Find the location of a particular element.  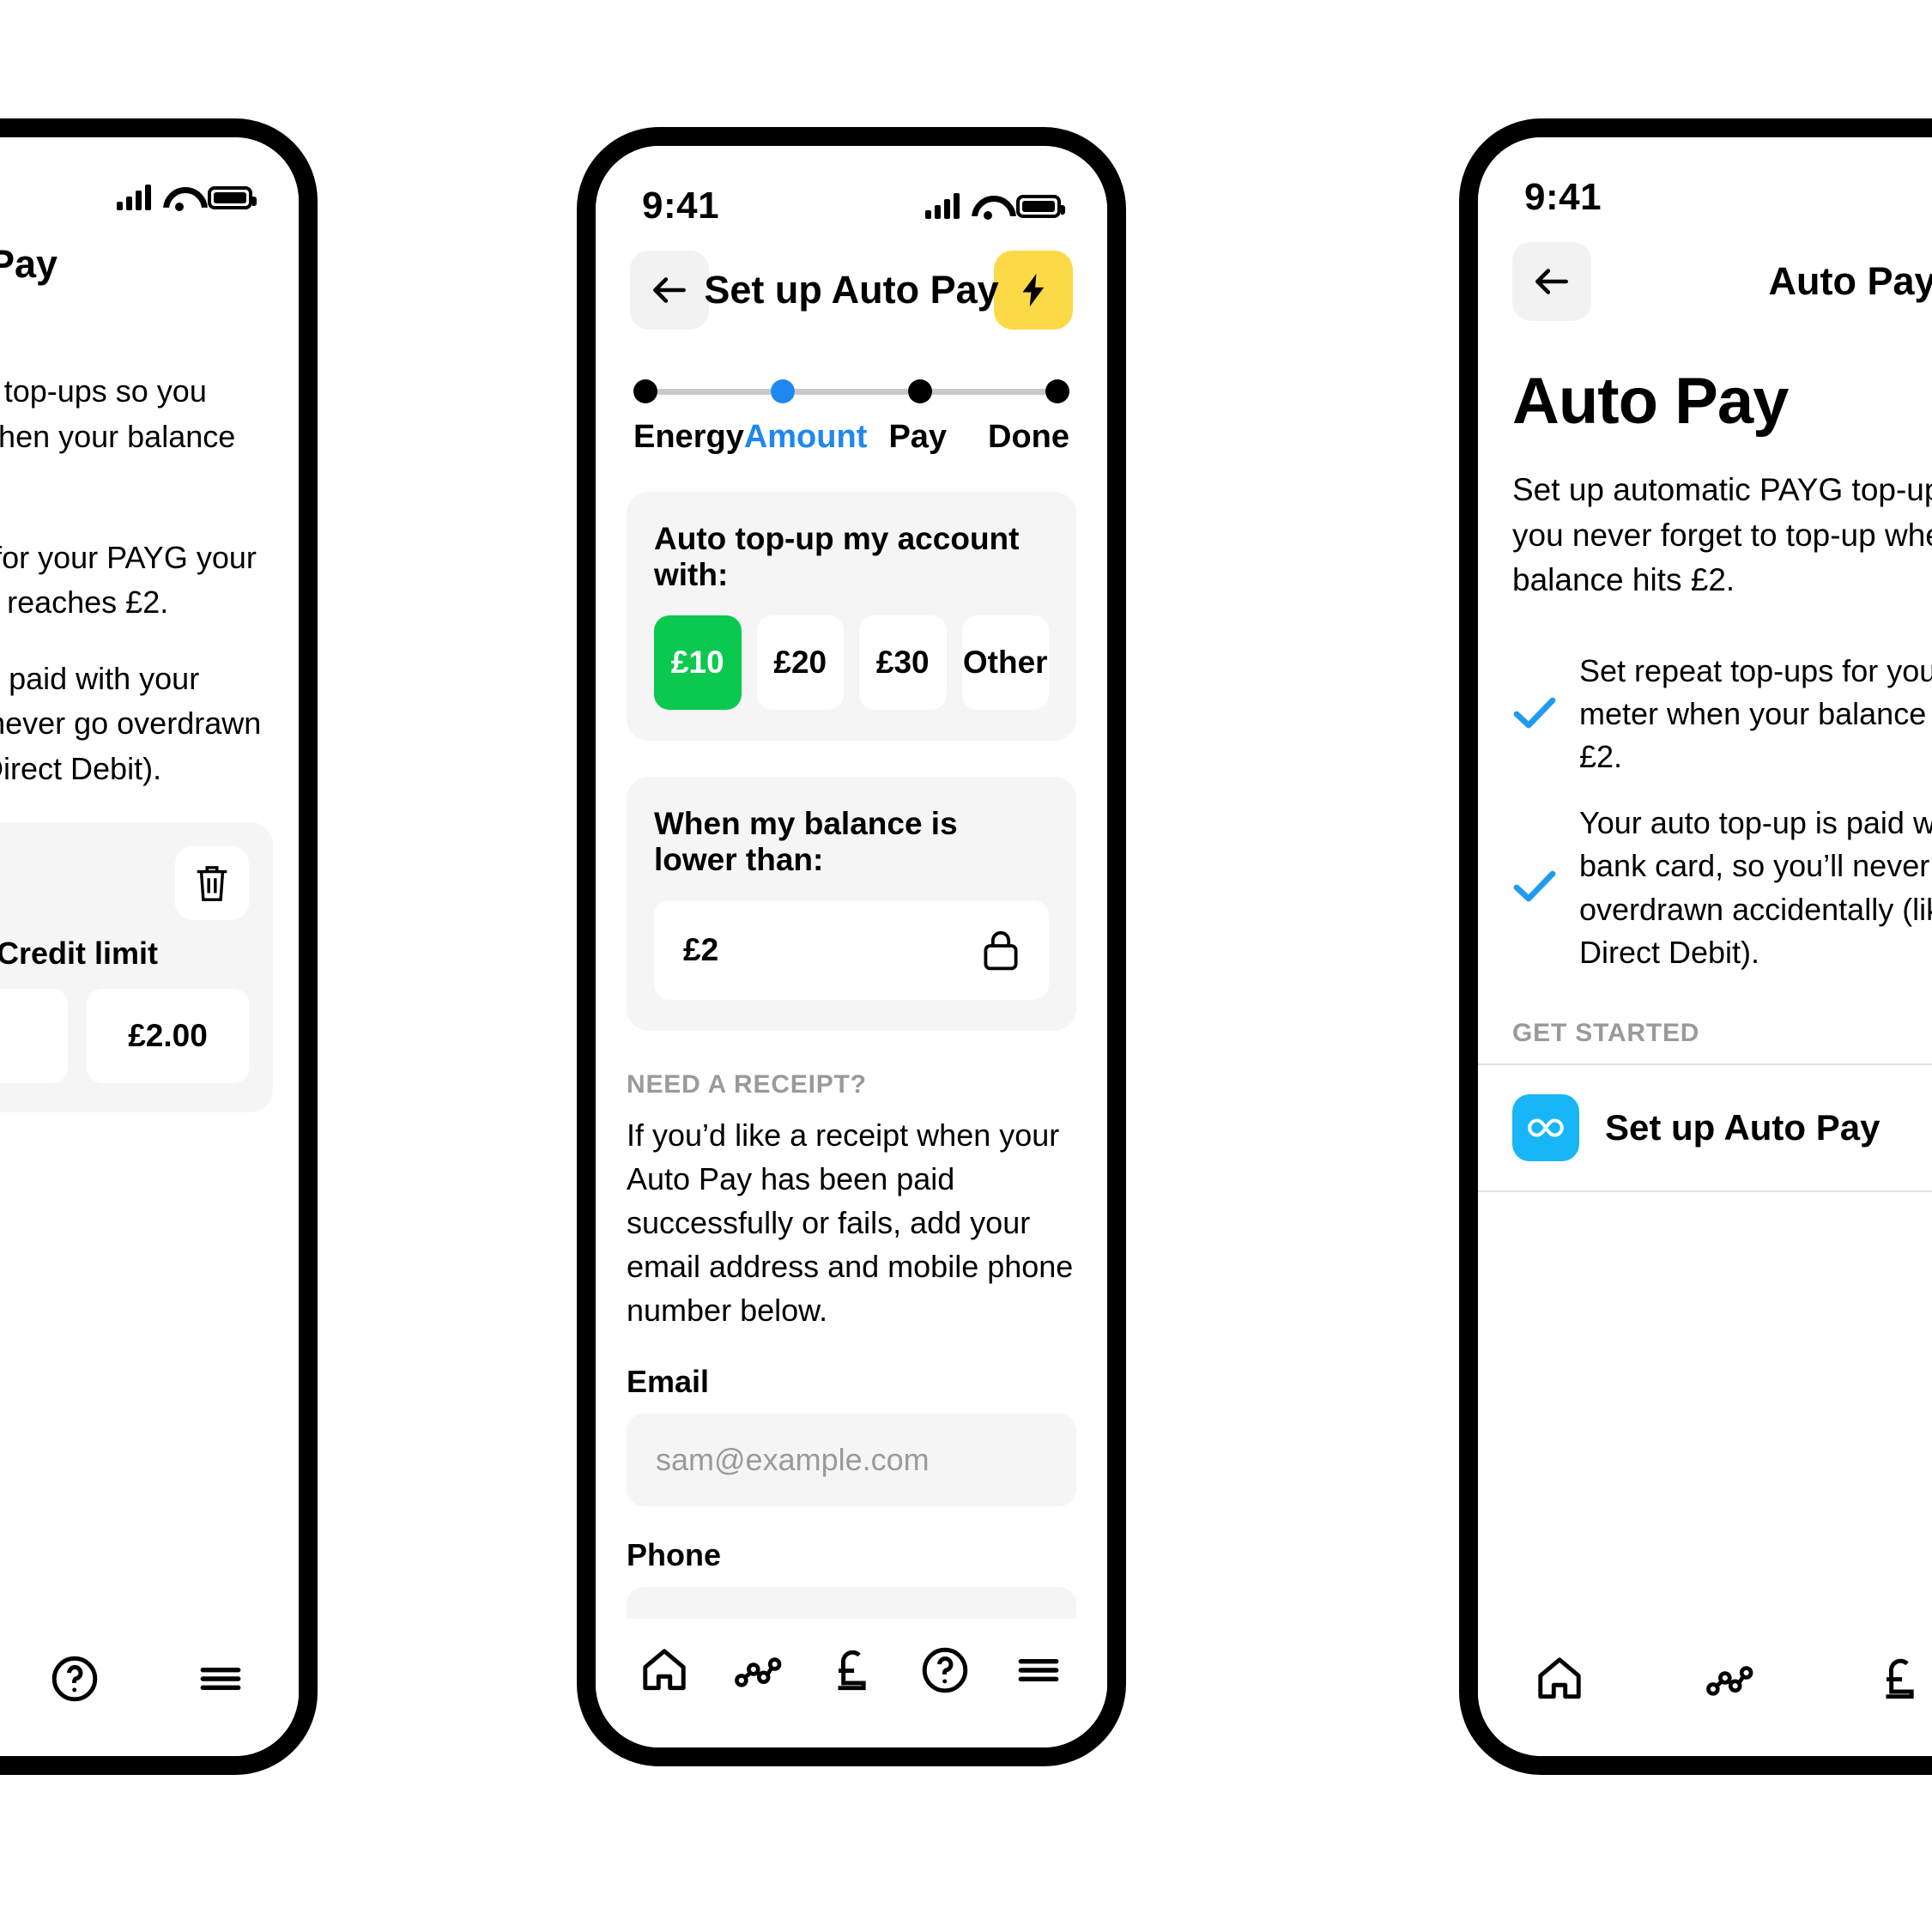

receipt-eyebrow: NEED A RECEIPT? is located at coordinates (747, 1084).